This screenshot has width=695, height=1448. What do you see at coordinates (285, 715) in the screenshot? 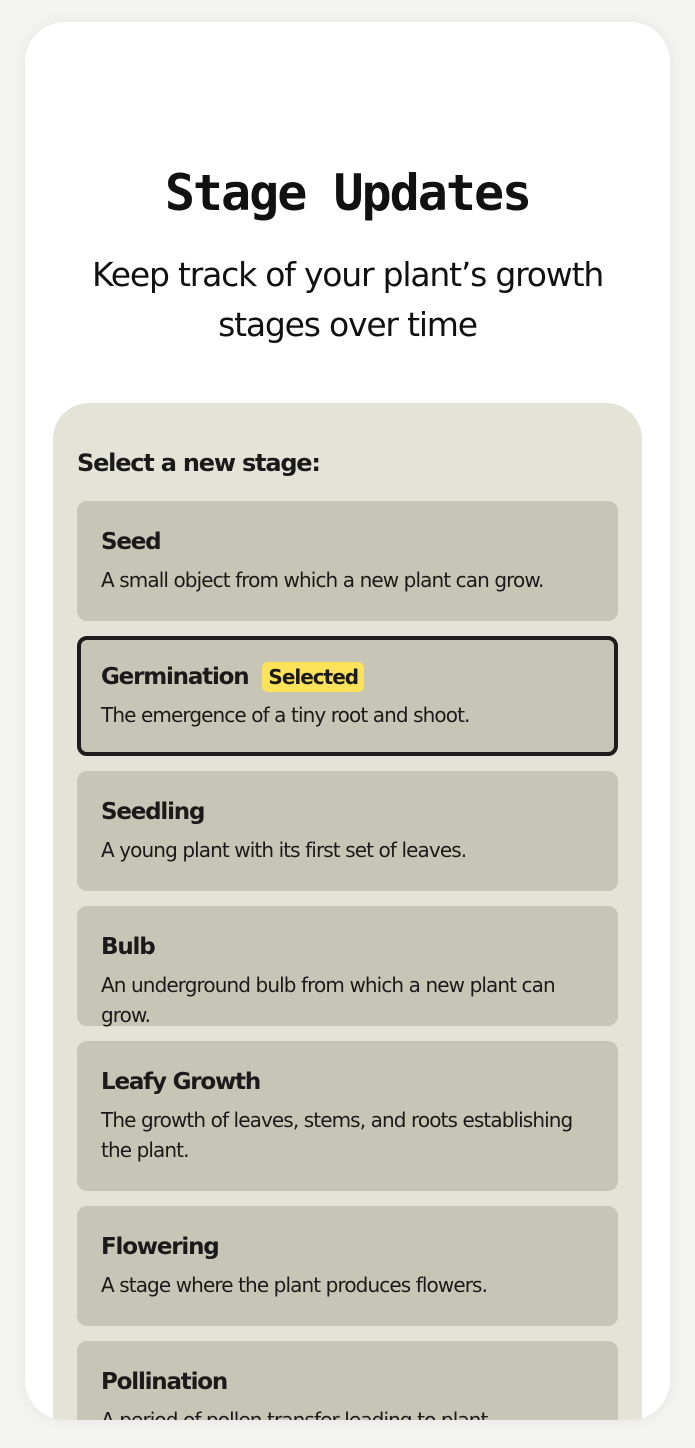
I see `stage-description: The emergence of a tiny root and shoot.` at bounding box center [285, 715].